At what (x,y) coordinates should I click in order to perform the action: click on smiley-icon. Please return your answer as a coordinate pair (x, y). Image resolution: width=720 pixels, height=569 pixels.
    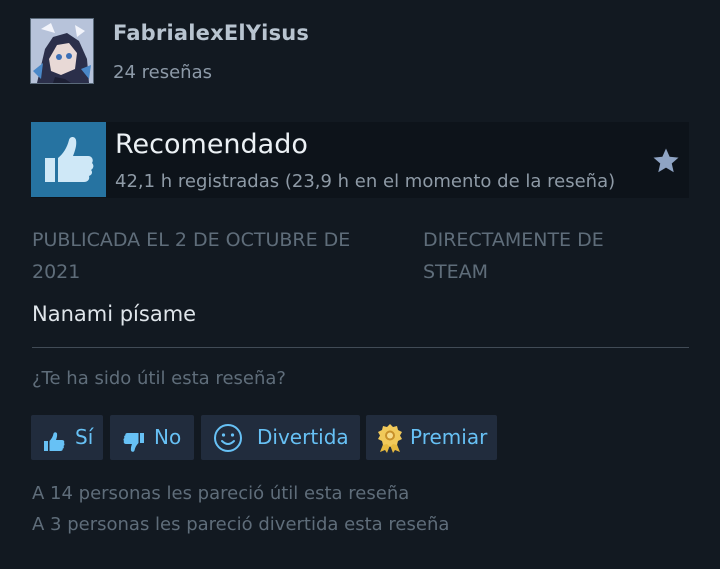
    Looking at the image, I should click on (228, 446).